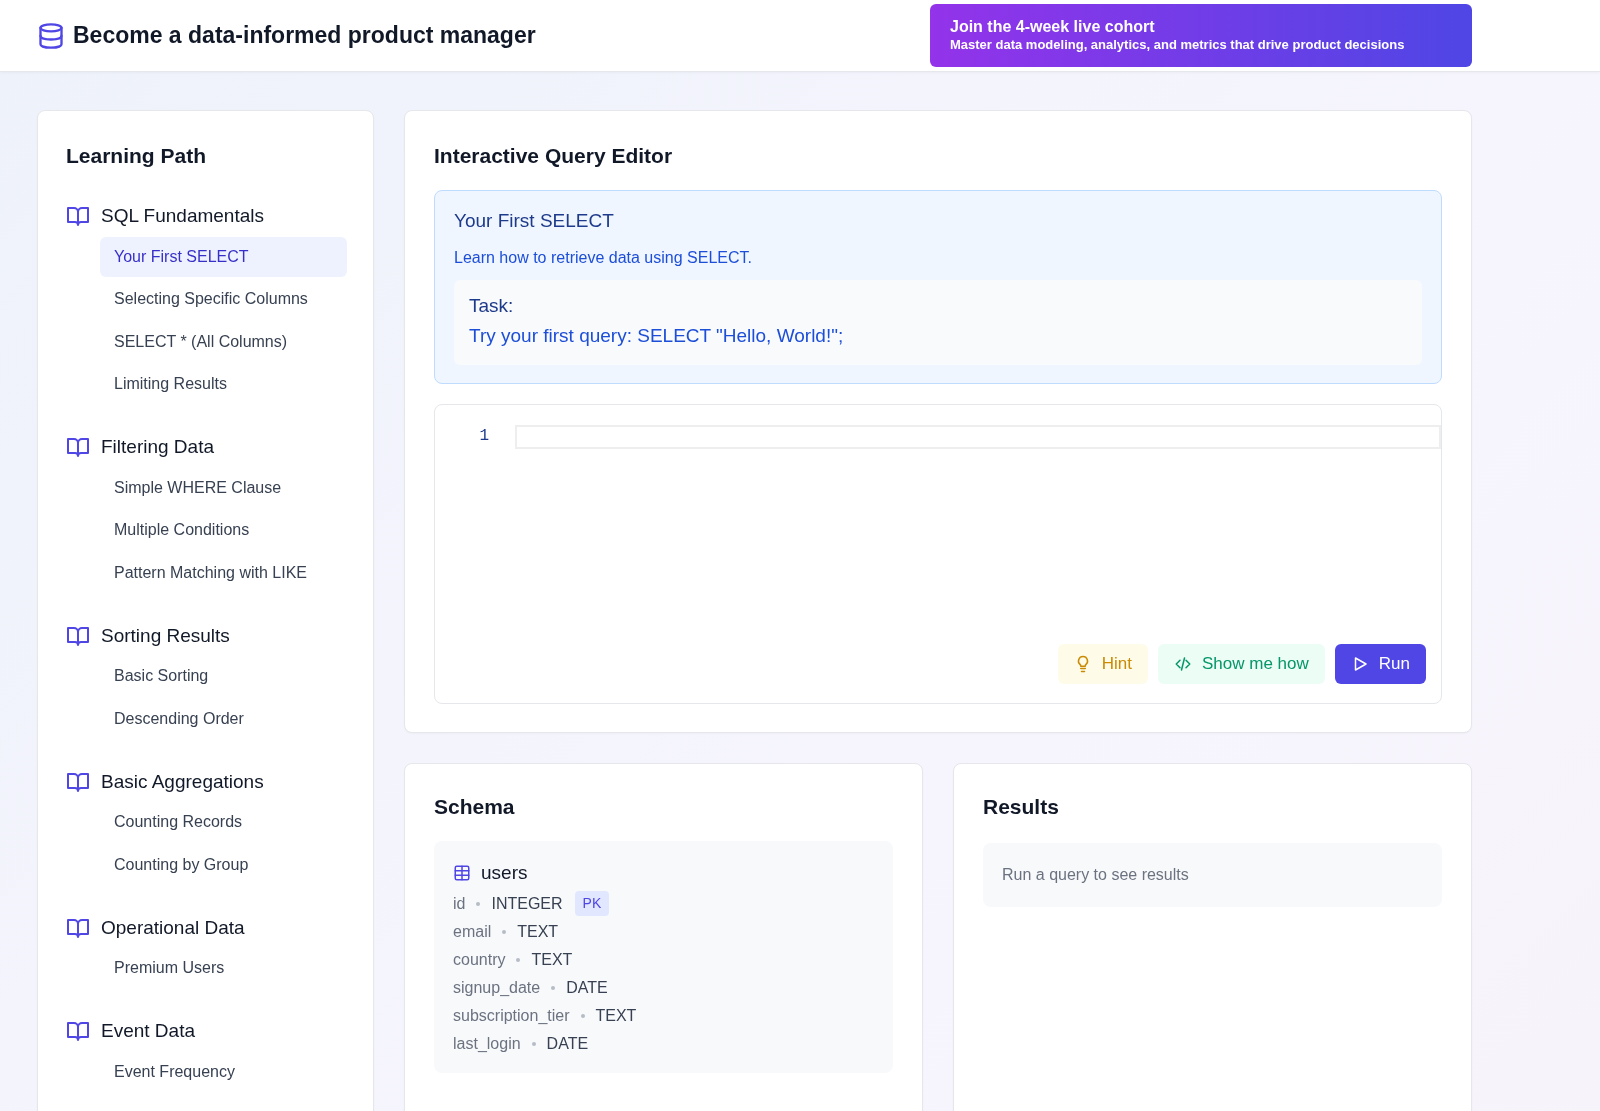 The width and height of the screenshot is (1600, 1111). I want to click on lesson-link: Simple WHERE Clause, so click(223, 487).